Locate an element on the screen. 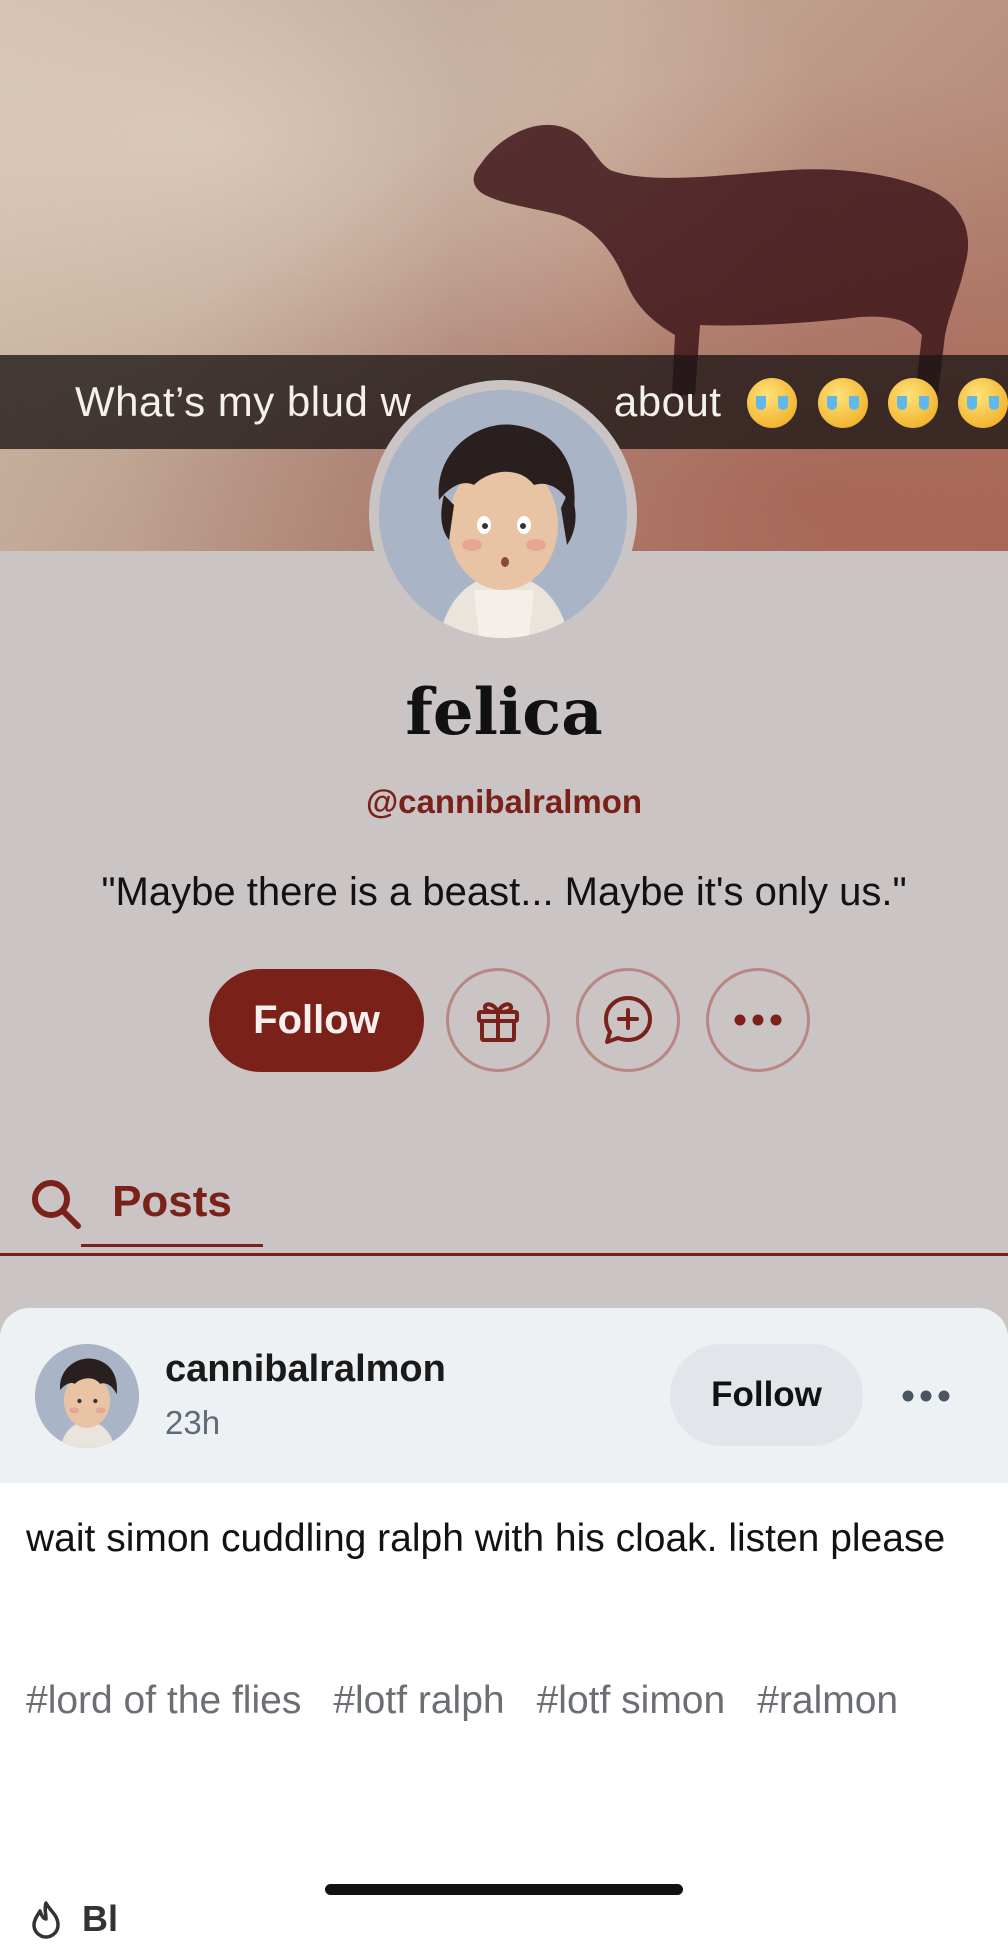  post-more-button is located at coordinates (926, 1396).